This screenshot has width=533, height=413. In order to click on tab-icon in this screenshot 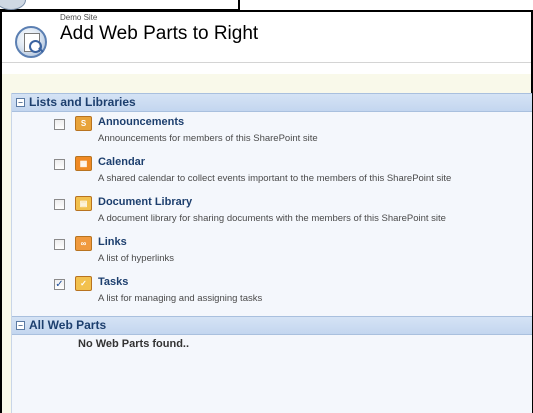, I will do `click(13, 5)`.